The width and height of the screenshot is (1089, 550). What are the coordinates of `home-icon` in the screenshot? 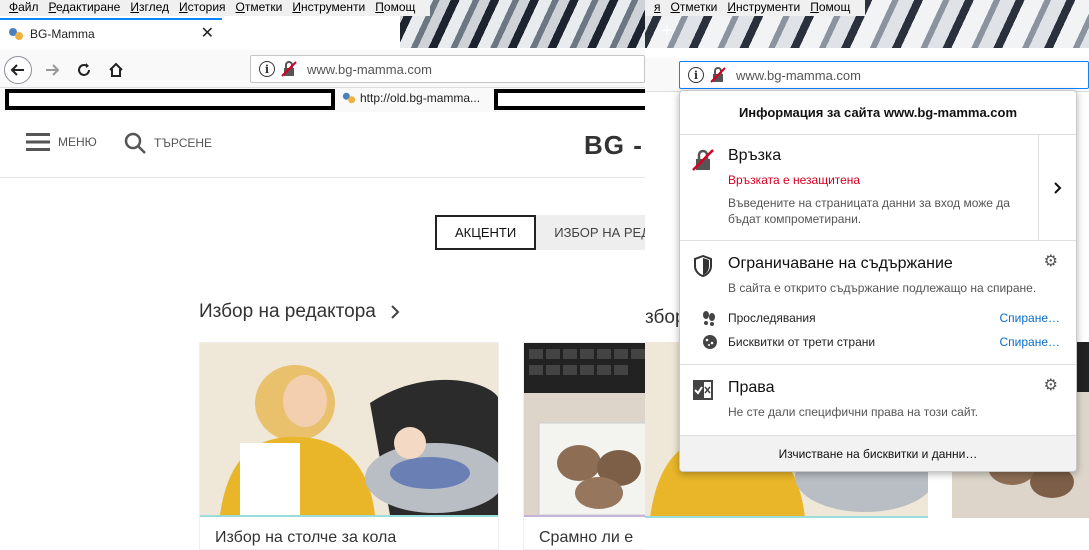 It's located at (116, 69).